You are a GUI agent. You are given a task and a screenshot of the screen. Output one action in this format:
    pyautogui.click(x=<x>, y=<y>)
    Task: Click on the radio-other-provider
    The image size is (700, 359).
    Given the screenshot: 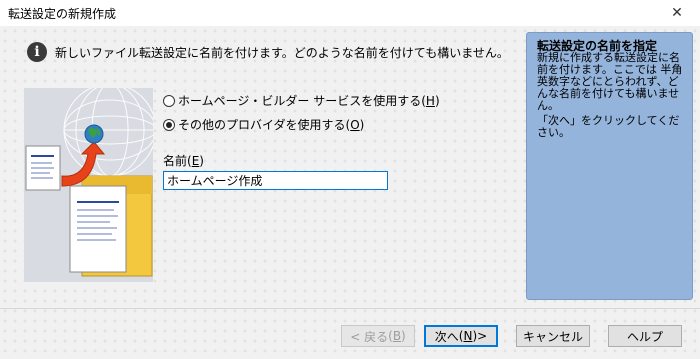 What is the action you would take?
    pyautogui.click(x=169, y=124)
    